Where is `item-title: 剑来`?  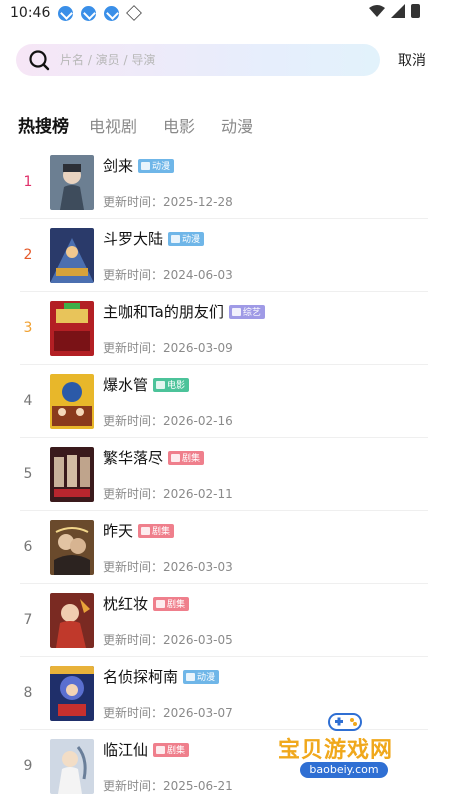 item-title: 剑来 is located at coordinates (118, 166).